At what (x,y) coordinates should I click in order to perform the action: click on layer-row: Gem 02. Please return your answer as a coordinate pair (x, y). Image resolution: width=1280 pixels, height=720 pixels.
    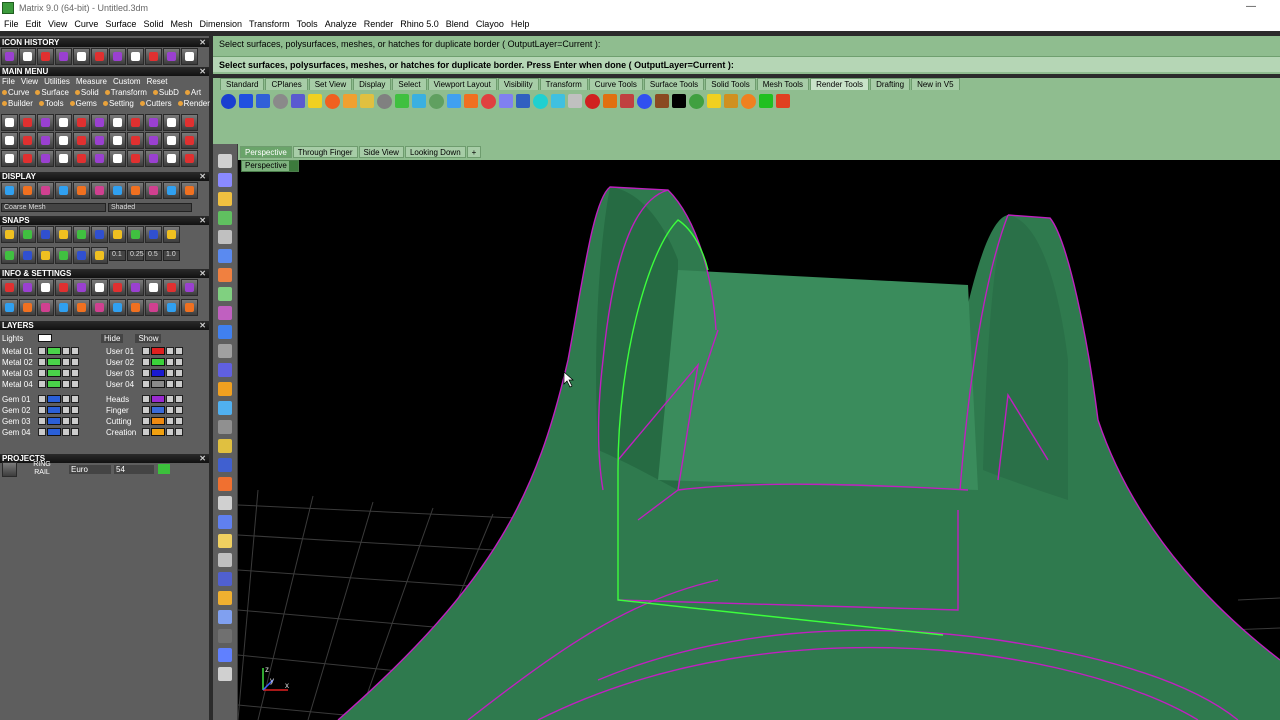
    Looking at the image, I should click on (41, 410).